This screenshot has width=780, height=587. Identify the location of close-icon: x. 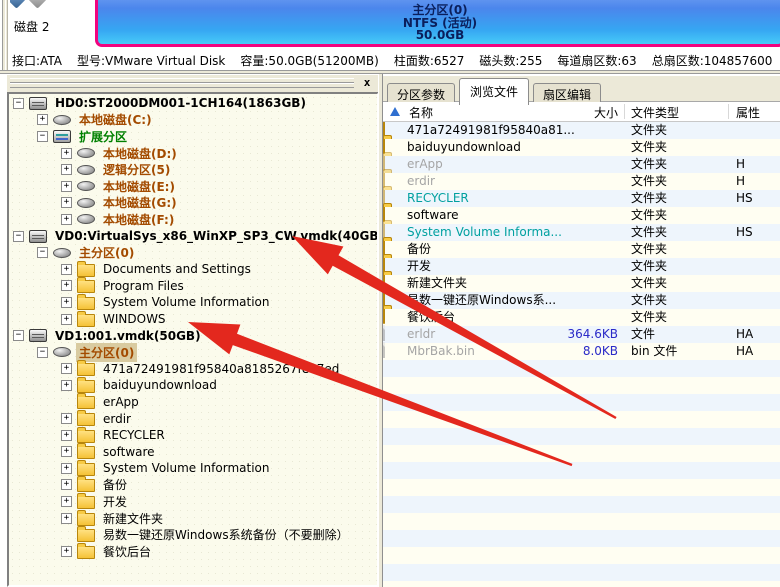
(367, 83).